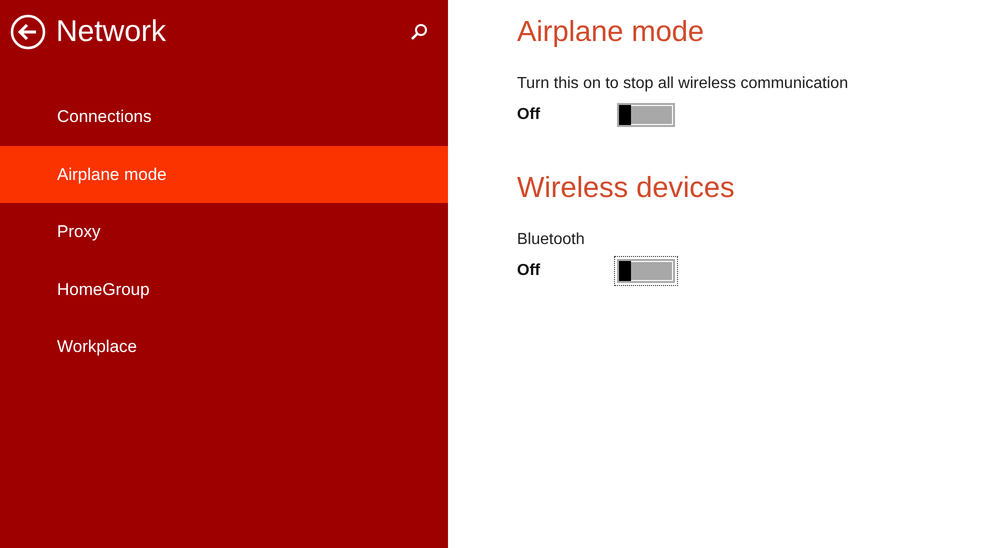 Image resolution: width=1000 pixels, height=548 pixels. What do you see at coordinates (224, 231) in the screenshot?
I see `nav-item: Proxy` at bounding box center [224, 231].